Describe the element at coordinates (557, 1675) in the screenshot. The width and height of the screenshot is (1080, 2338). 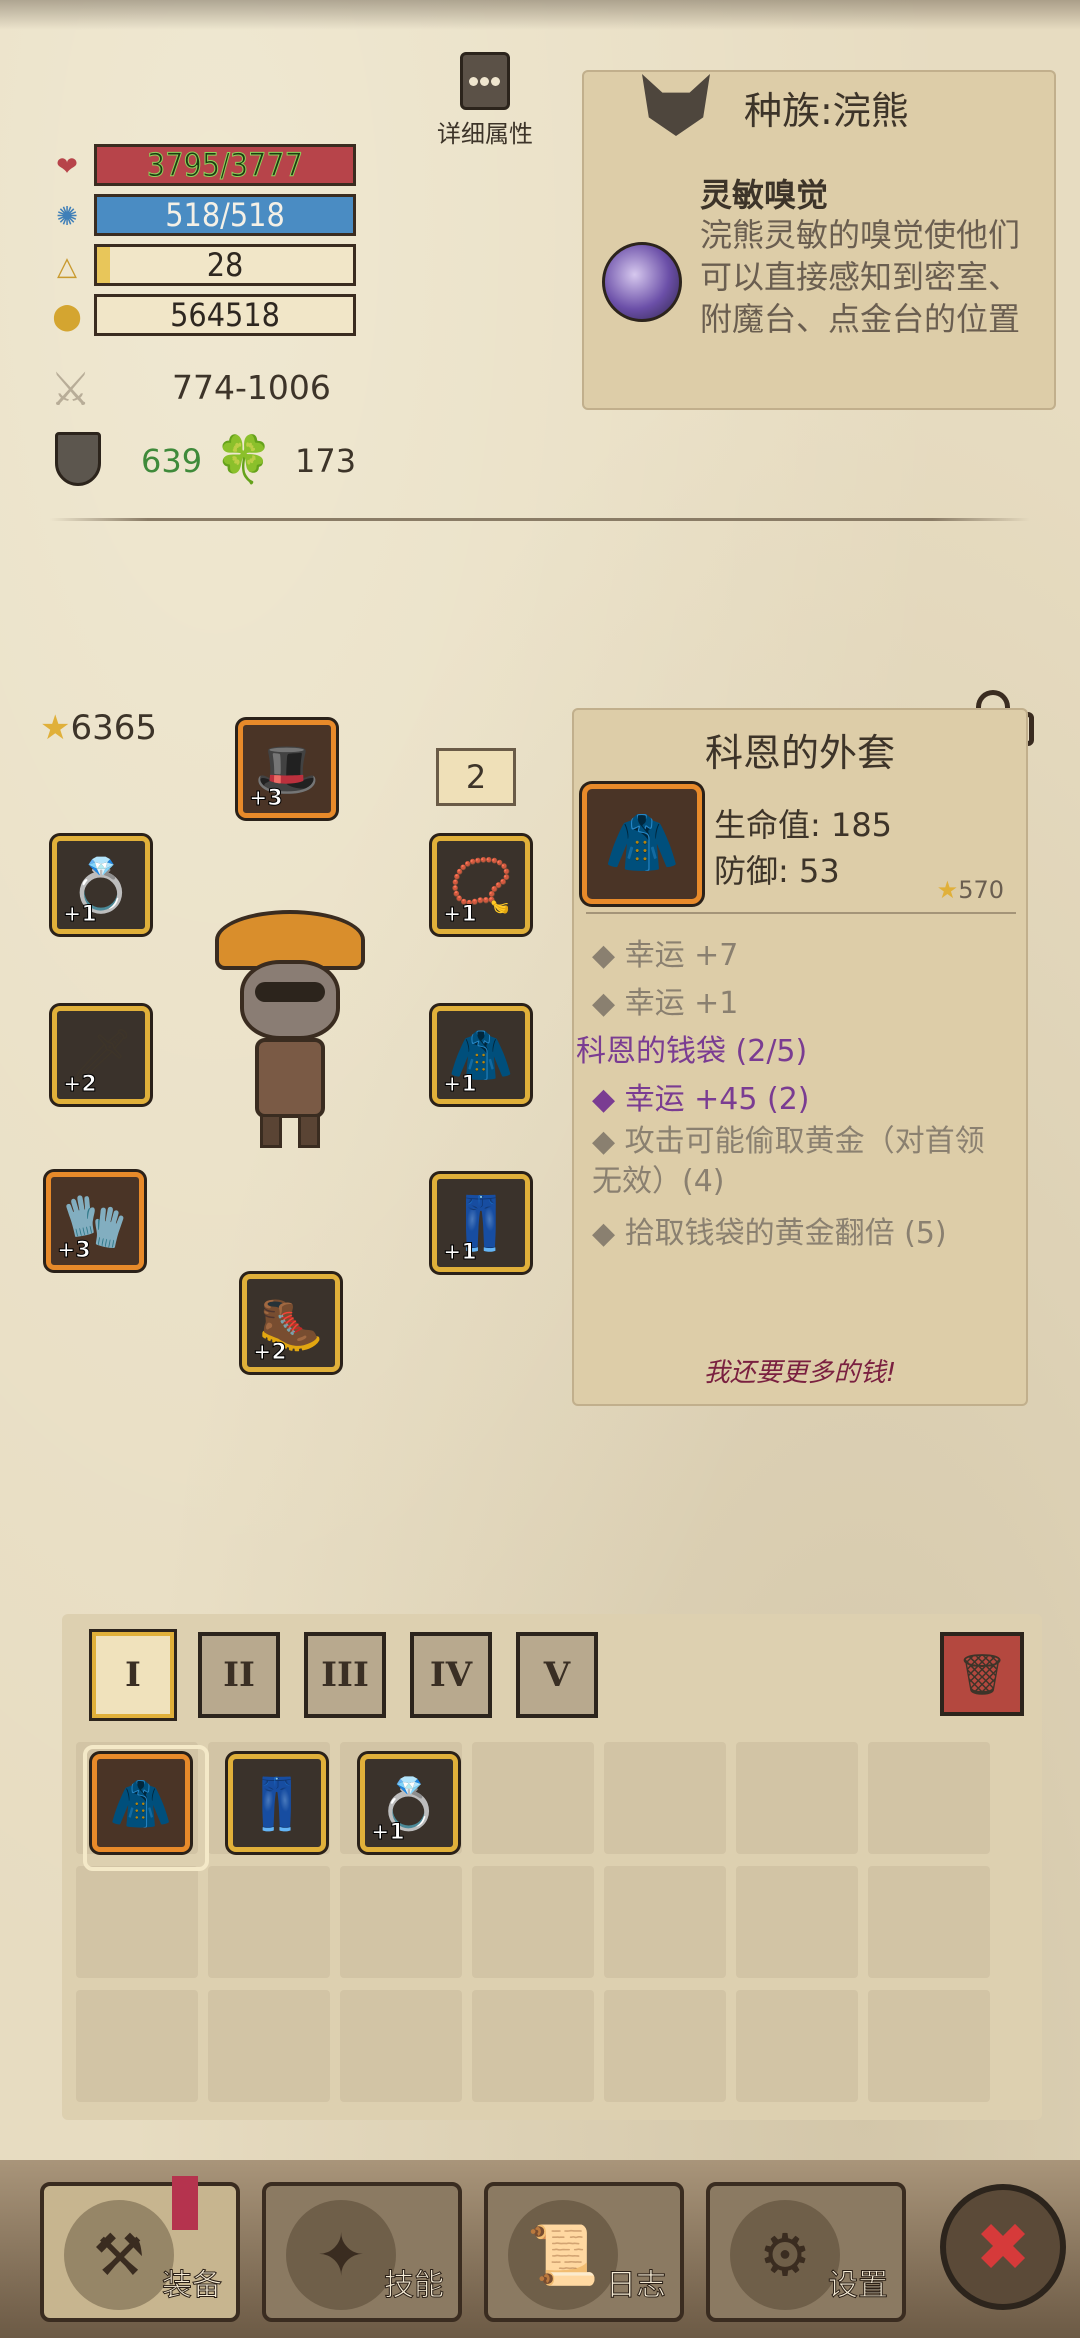
I see `bag-tab-5: V` at that location.